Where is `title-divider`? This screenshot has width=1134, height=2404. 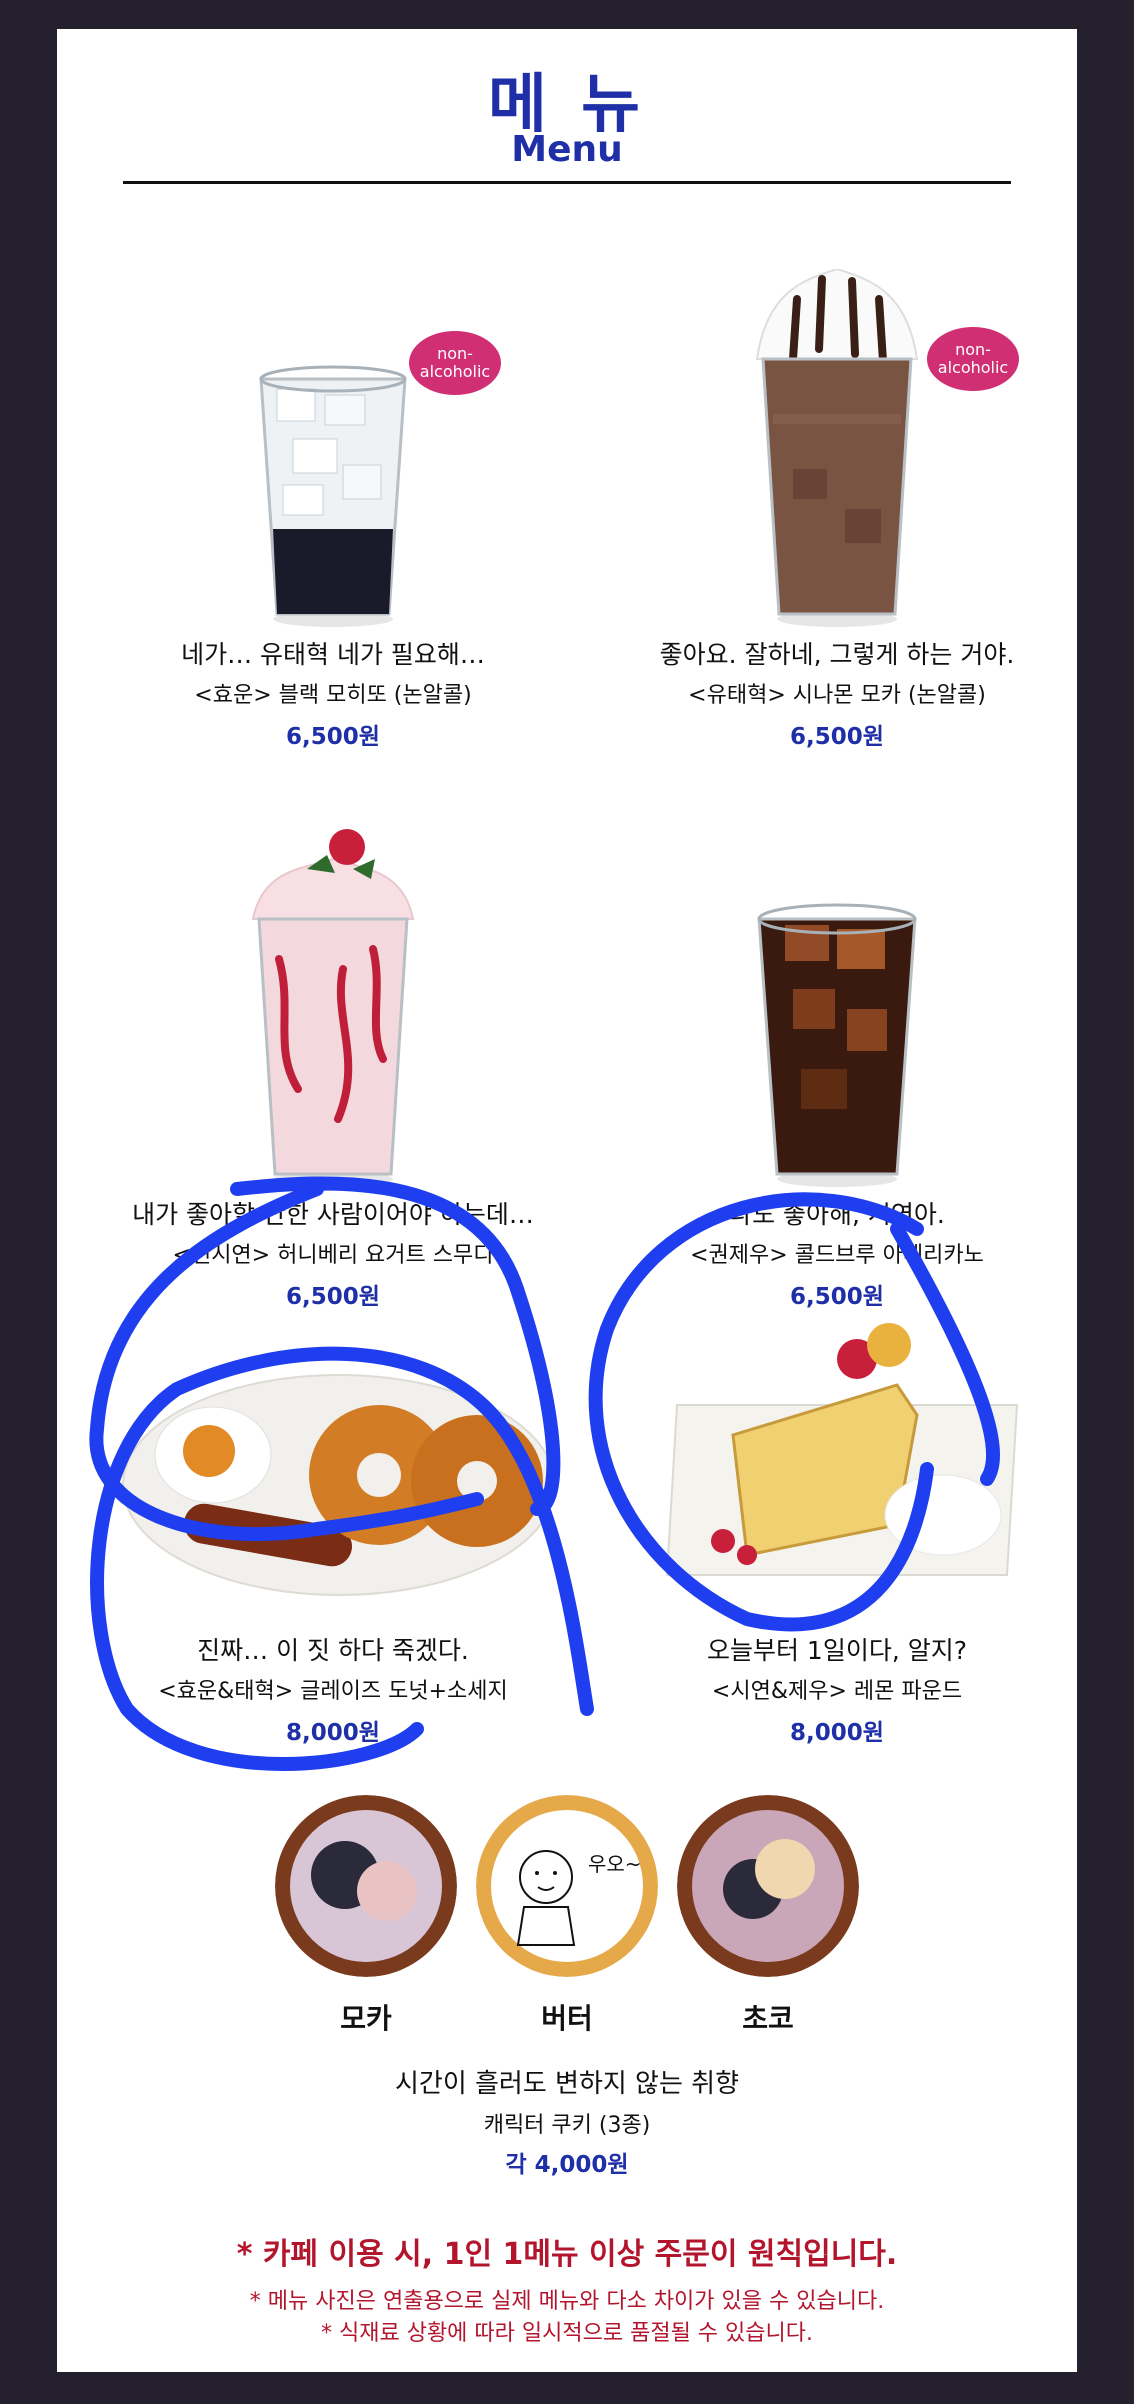
title-divider is located at coordinates (567, 182).